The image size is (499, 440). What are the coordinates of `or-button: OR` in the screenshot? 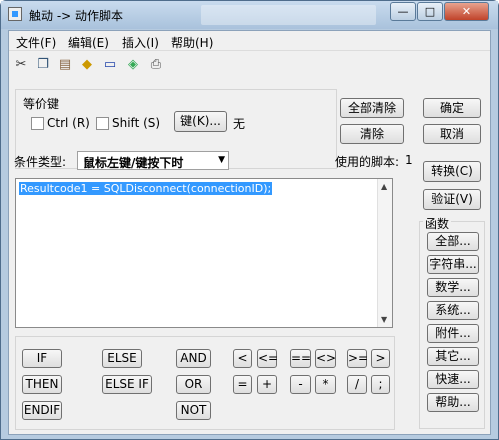 It's located at (193, 384).